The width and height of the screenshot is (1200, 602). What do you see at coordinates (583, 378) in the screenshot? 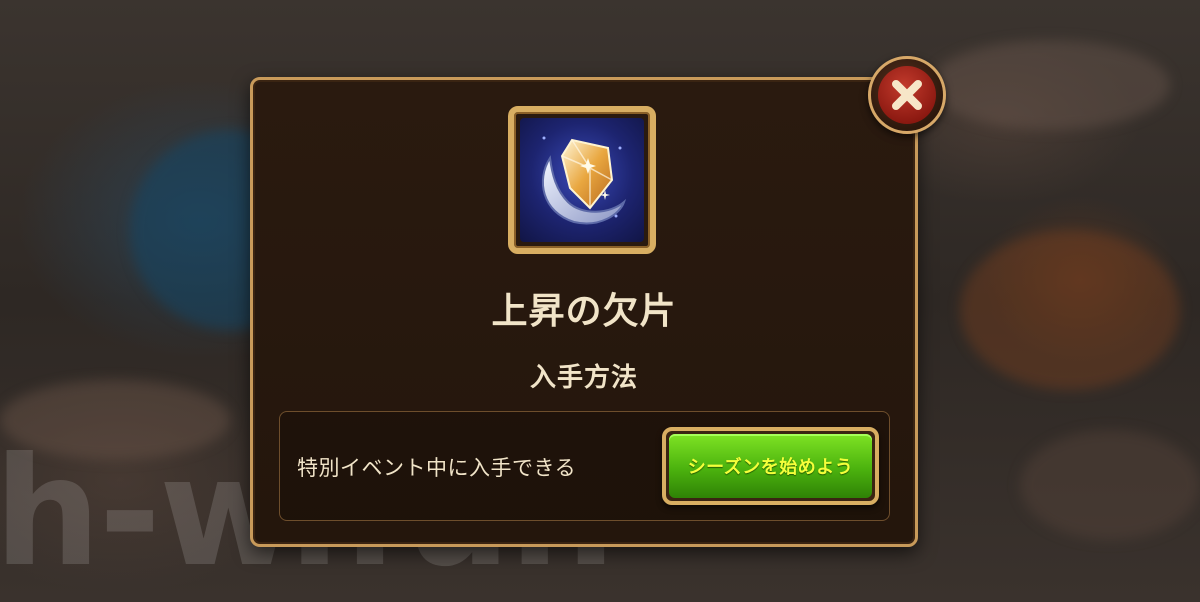
I see `acquisition-method-heading: 入手方法` at bounding box center [583, 378].